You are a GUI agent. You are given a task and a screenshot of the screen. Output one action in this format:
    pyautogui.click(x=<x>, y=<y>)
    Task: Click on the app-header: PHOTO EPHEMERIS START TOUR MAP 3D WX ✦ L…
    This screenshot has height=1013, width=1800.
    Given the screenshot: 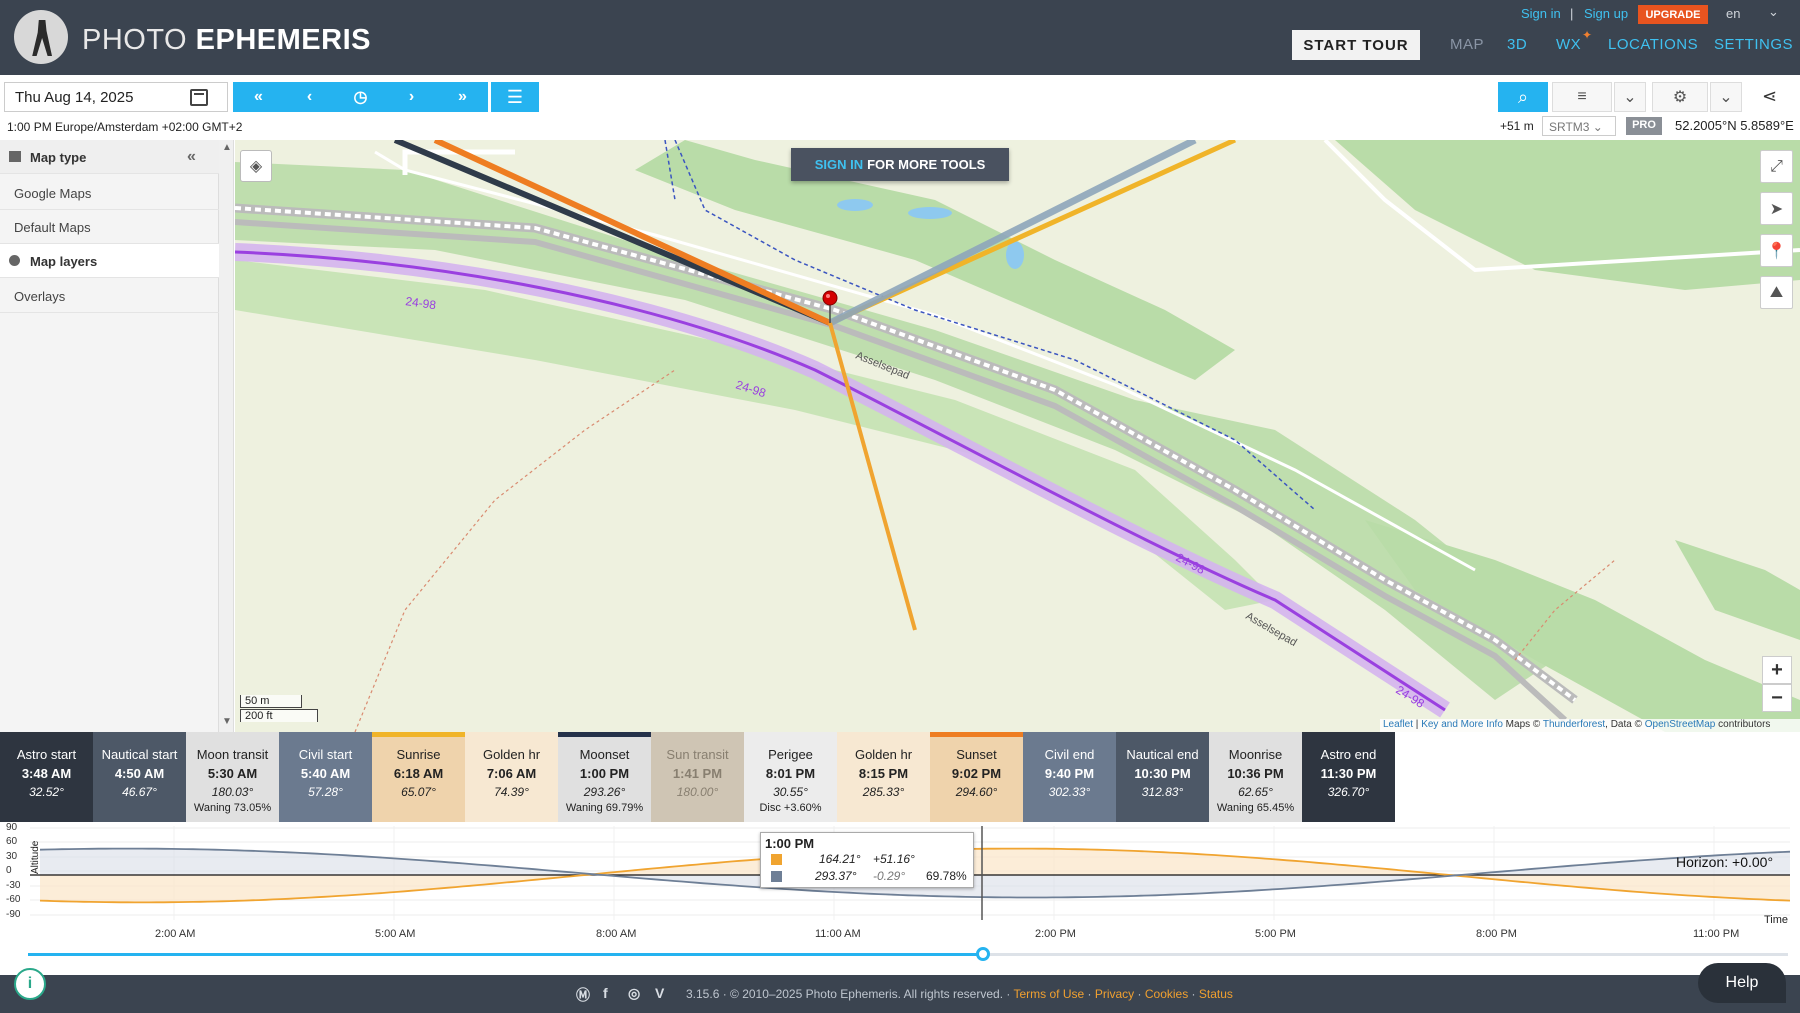 What is the action you would take?
    pyautogui.click(x=900, y=37)
    